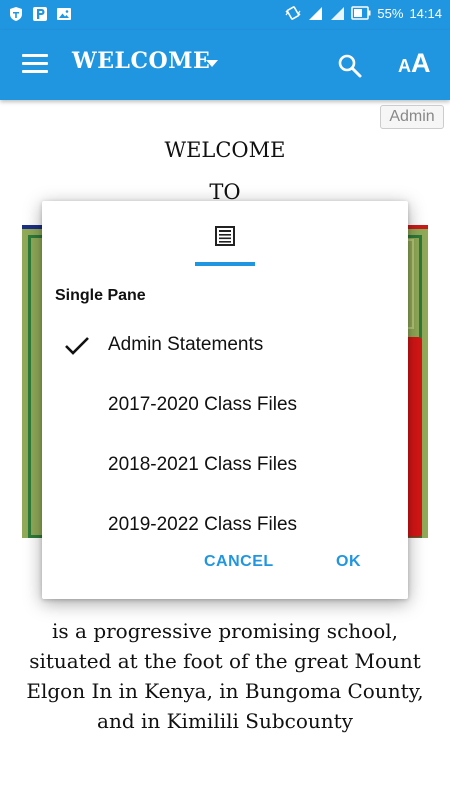 Image resolution: width=450 pixels, height=800 pixels. Describe the element at coordinates (350, 66) in the screenshot. I see `search-icon` at that location.